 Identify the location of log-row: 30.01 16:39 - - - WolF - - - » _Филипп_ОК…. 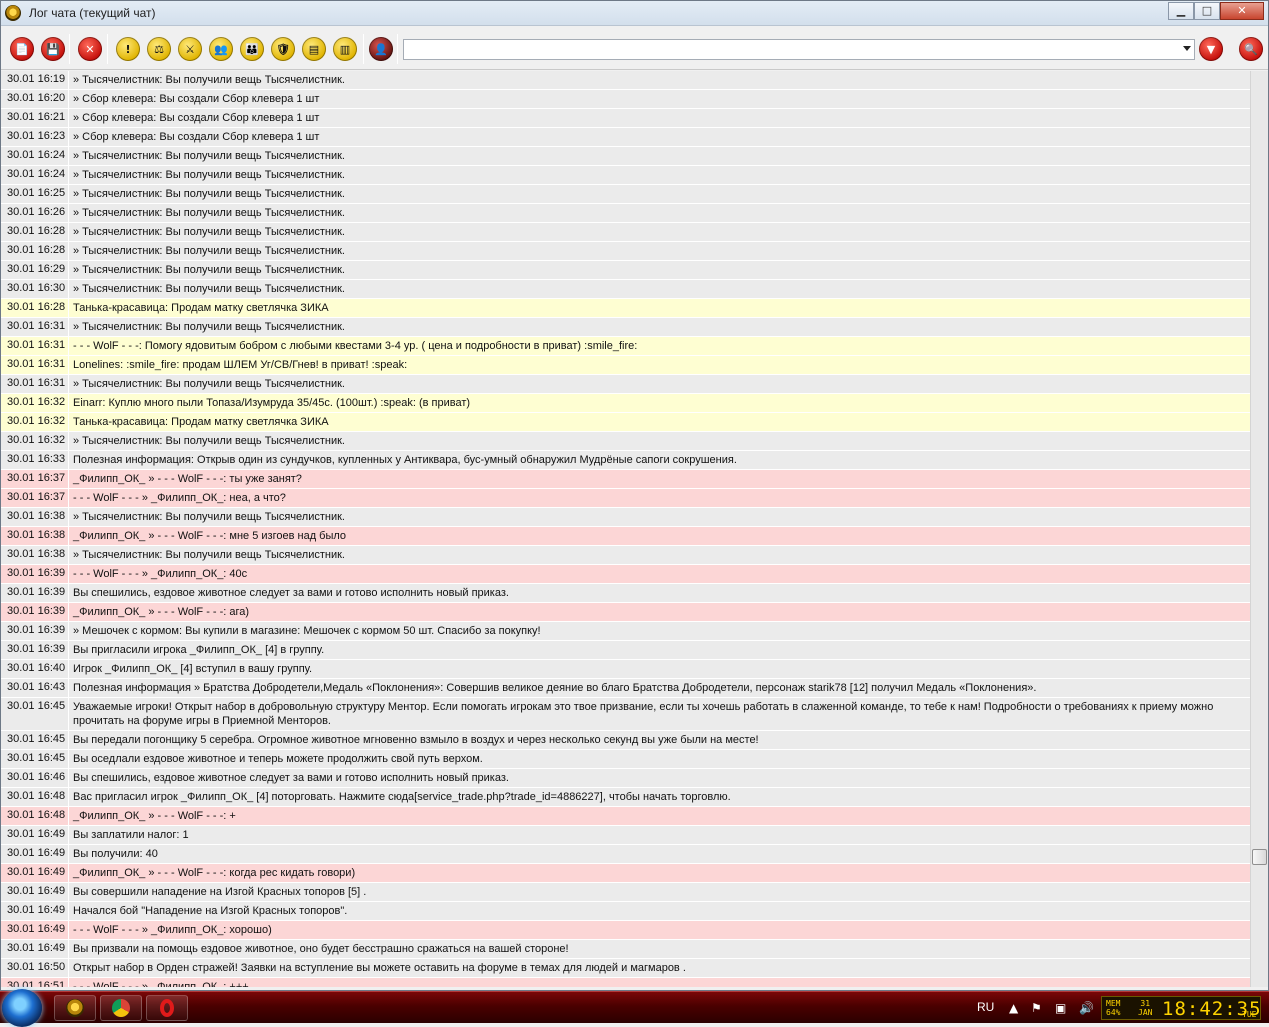
(625, 574).